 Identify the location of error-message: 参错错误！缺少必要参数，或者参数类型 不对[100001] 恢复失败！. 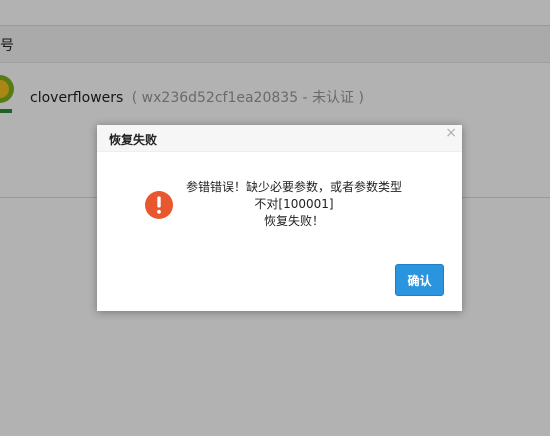
(294, 204).